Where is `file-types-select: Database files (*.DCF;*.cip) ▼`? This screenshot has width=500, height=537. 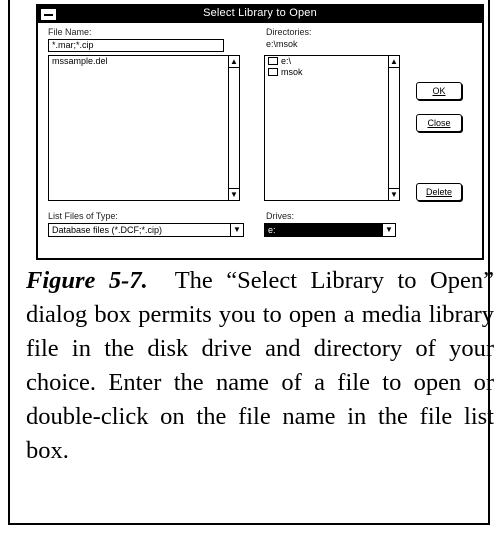
file-types-select: Database files (*.DCF;*.cip) ▼ is located at coordinates (146, 230).